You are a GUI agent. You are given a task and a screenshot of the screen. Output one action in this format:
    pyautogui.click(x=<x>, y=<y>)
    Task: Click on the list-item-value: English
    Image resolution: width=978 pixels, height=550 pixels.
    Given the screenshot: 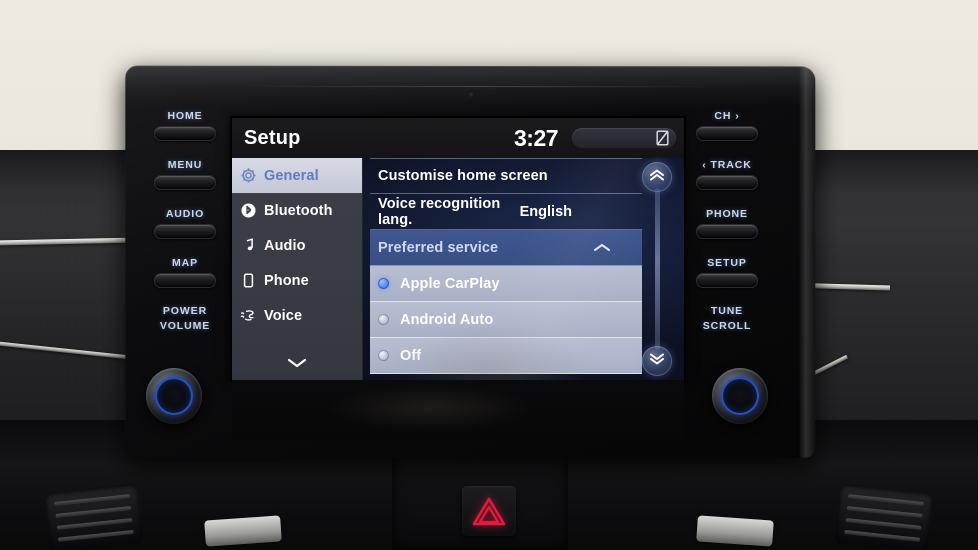 What is the action you would take?
    pyautogui.click(x=545, y=211)
    